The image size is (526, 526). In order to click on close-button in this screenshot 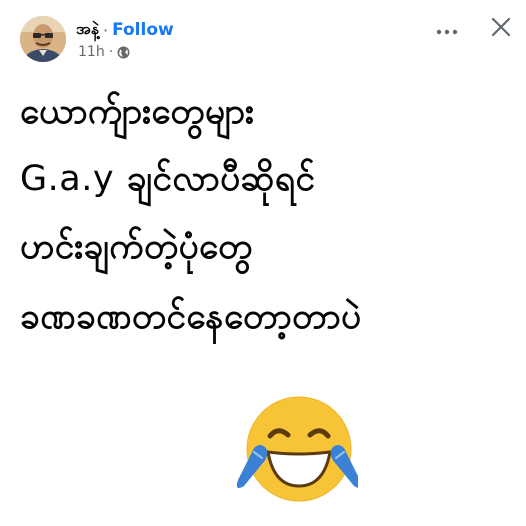, I will do `click(501, 29)`.